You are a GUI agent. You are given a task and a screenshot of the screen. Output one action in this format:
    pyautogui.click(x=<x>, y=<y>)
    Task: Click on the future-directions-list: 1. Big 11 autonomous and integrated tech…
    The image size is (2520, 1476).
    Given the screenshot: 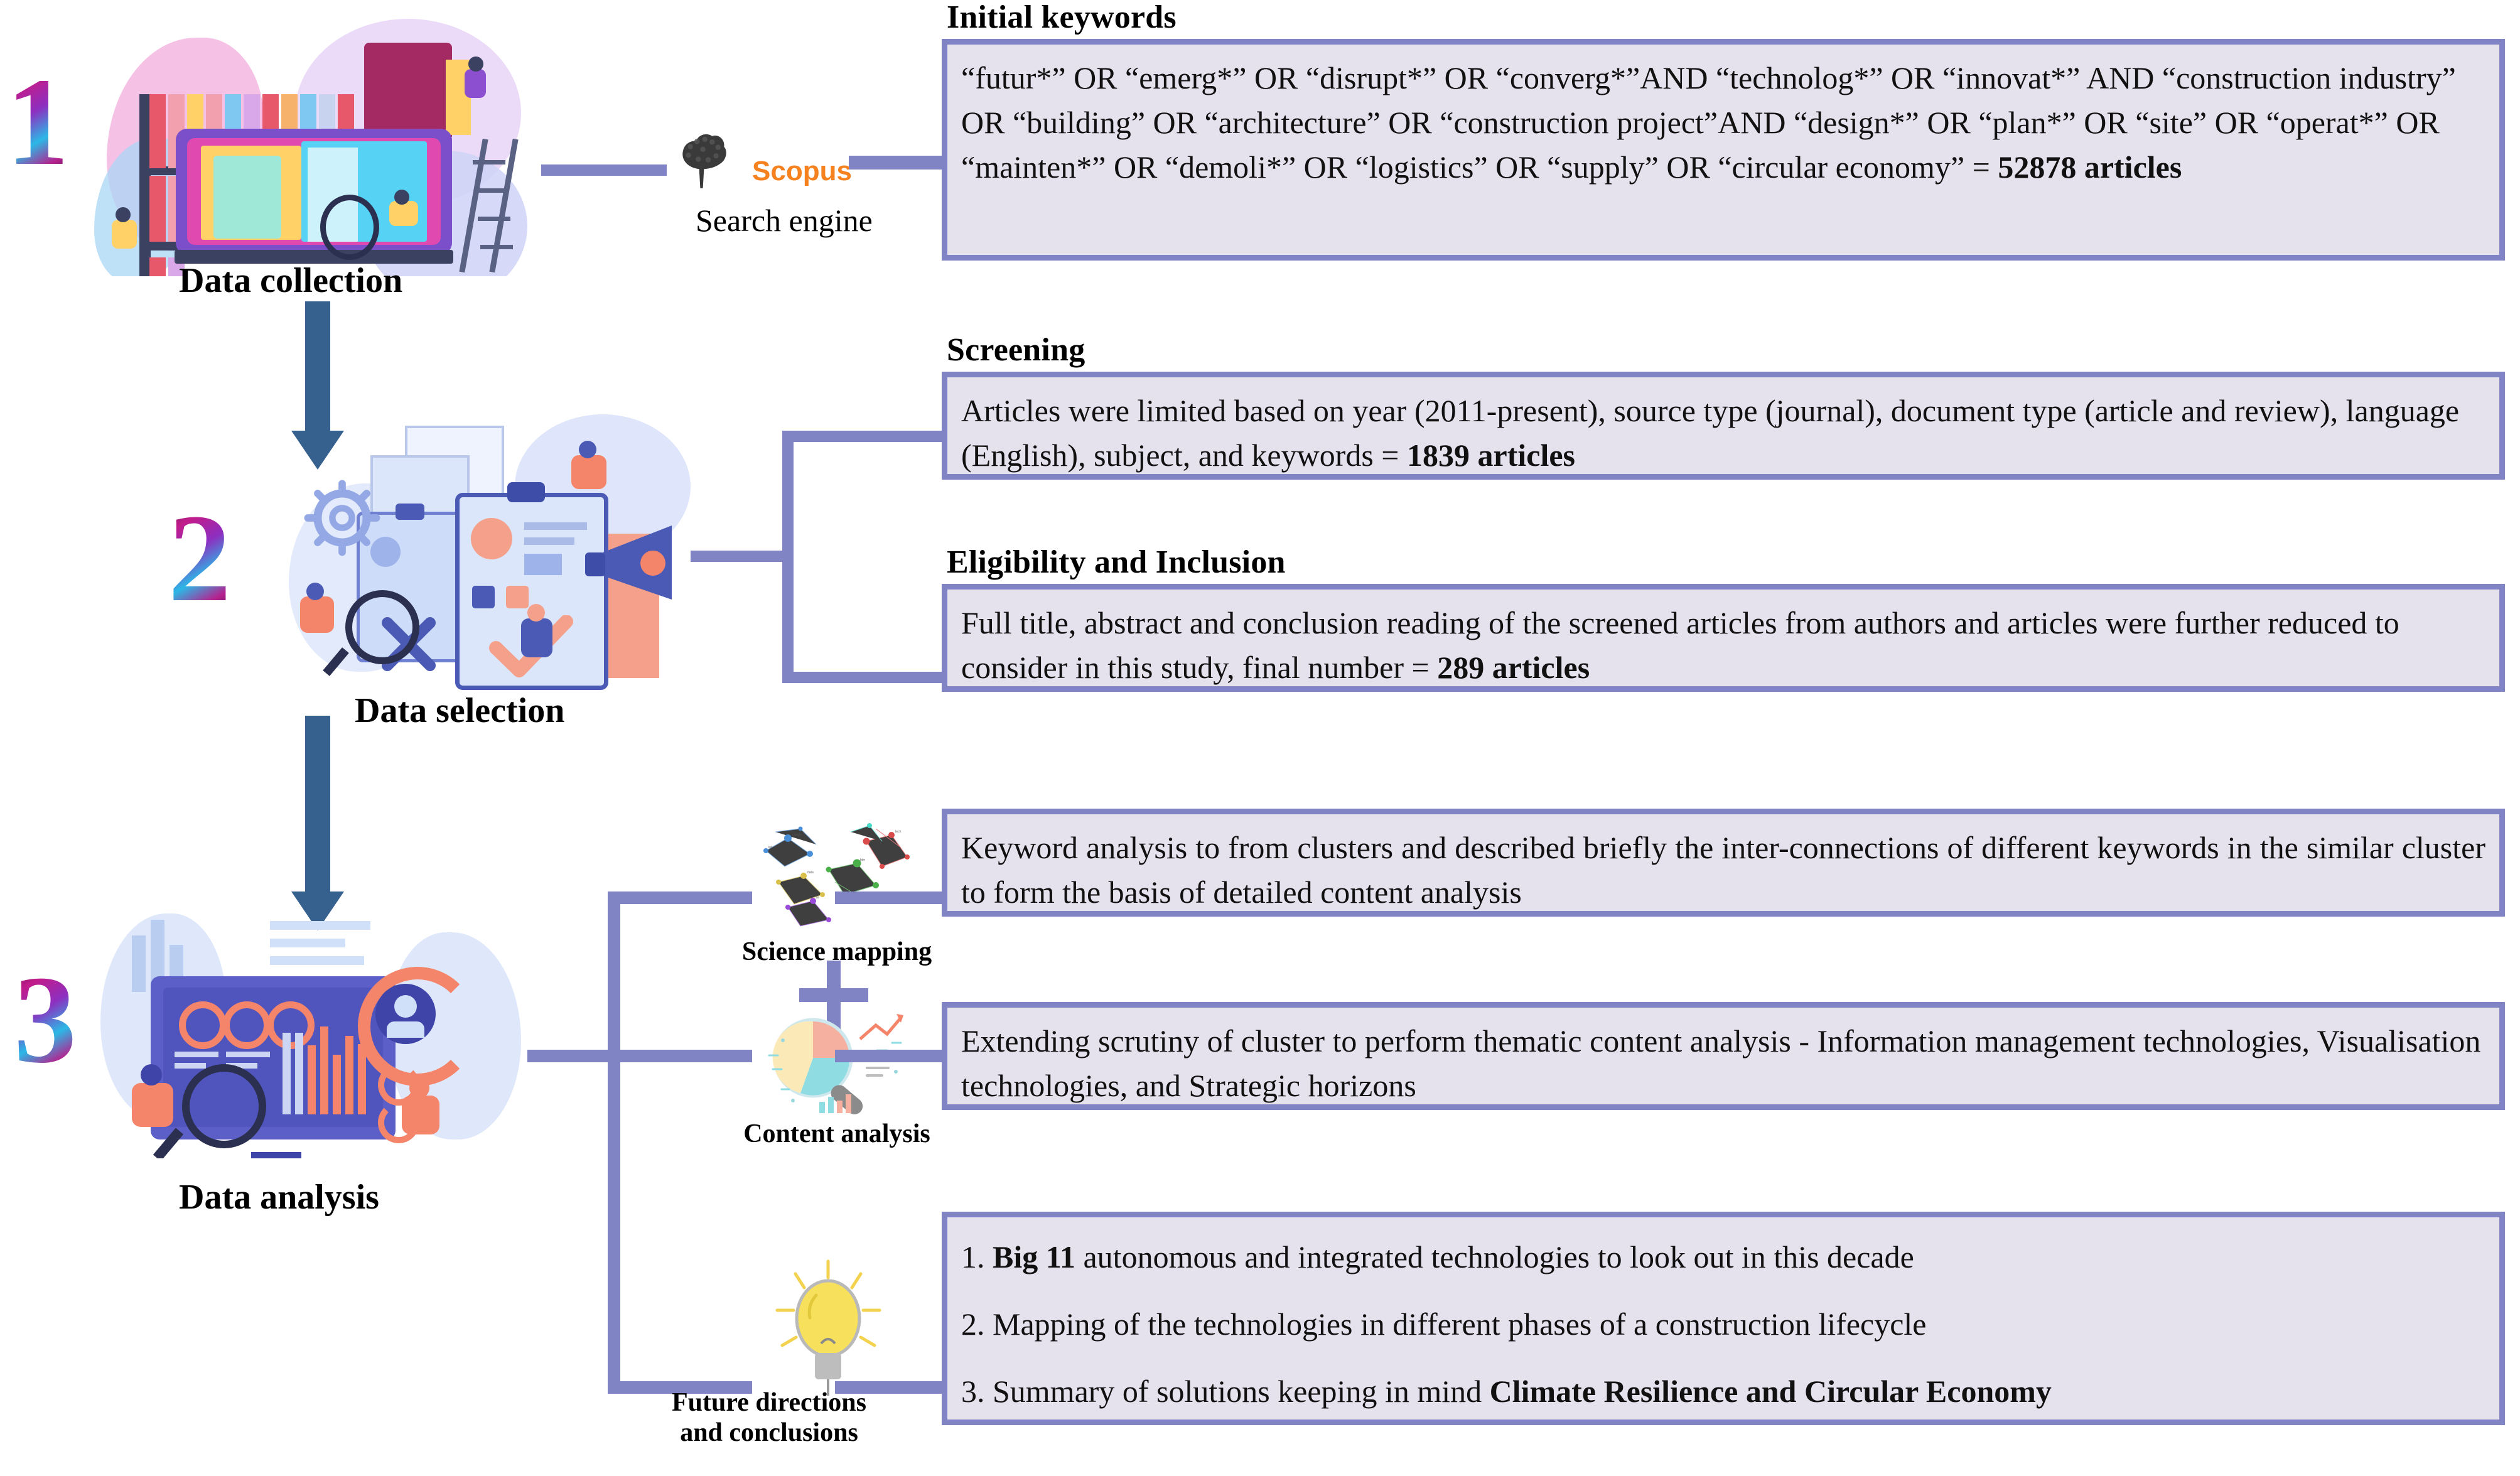 What is the action you would take?
    pyautogui.click(x=1723, y=1320)
    